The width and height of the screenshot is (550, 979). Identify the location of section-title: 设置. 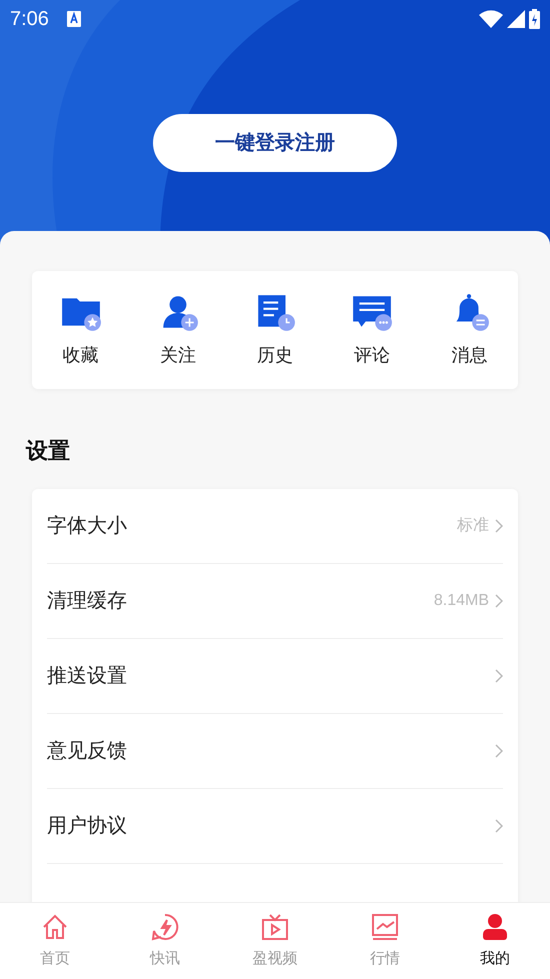
(48, 451).